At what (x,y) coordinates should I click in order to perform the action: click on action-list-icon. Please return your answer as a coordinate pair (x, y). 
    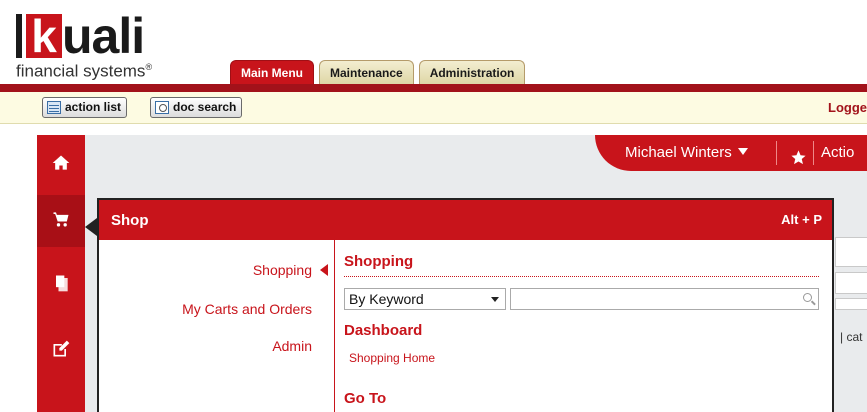
    Looking at the image, I should click on (54, 107).